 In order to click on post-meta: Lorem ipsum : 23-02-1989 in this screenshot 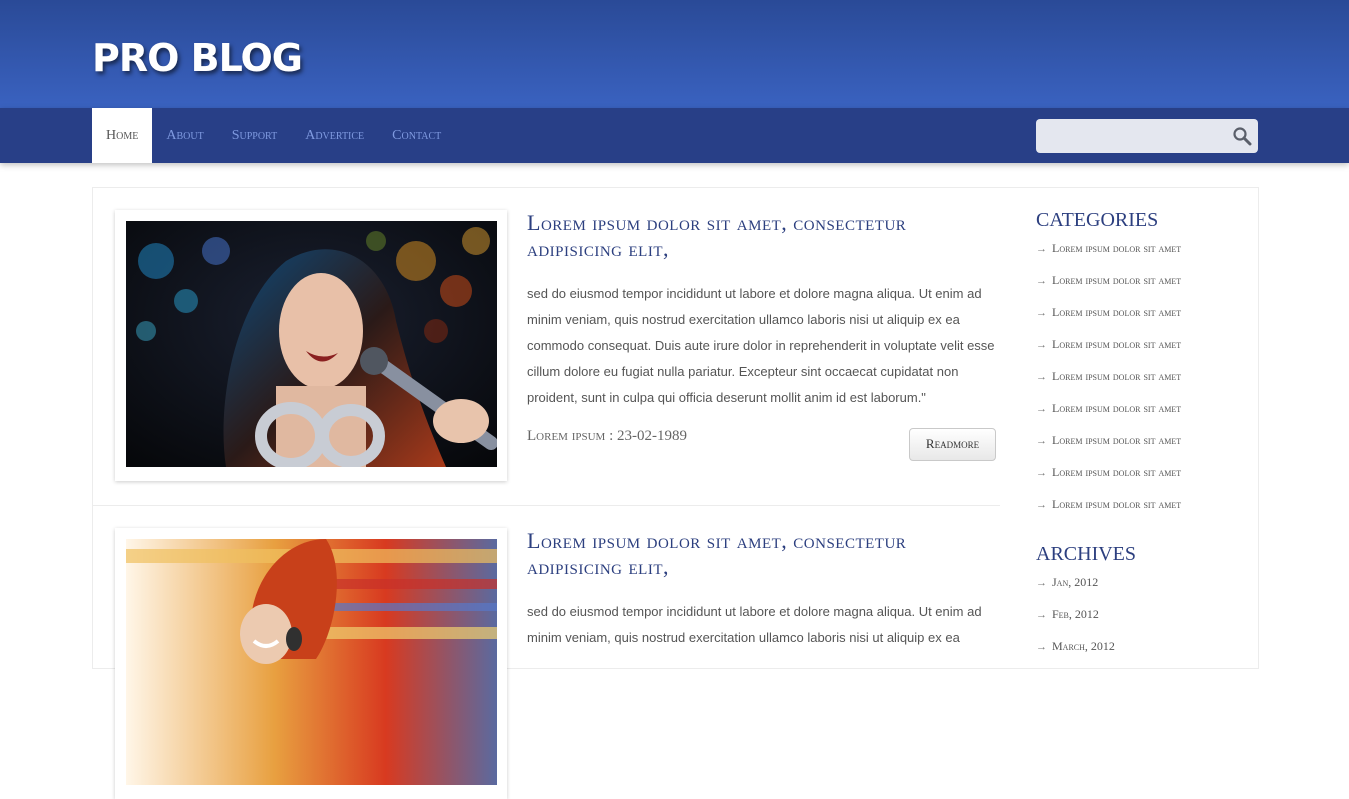, I will do `click(607, 436)`.